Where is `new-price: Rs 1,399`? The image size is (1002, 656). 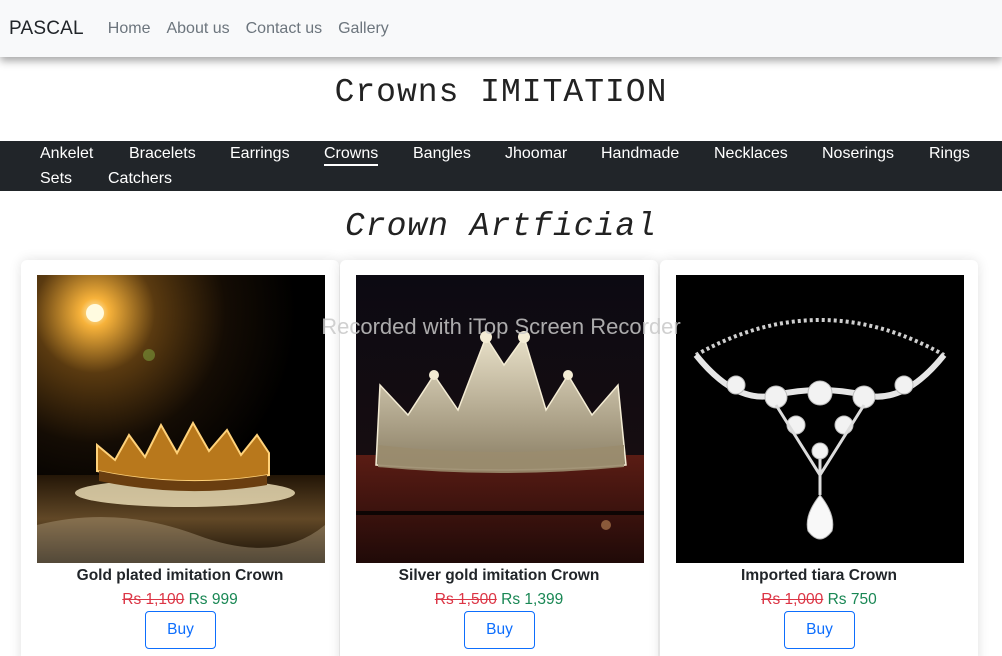
new-price: Rs 1,399 is located at coordinates (532, 599).